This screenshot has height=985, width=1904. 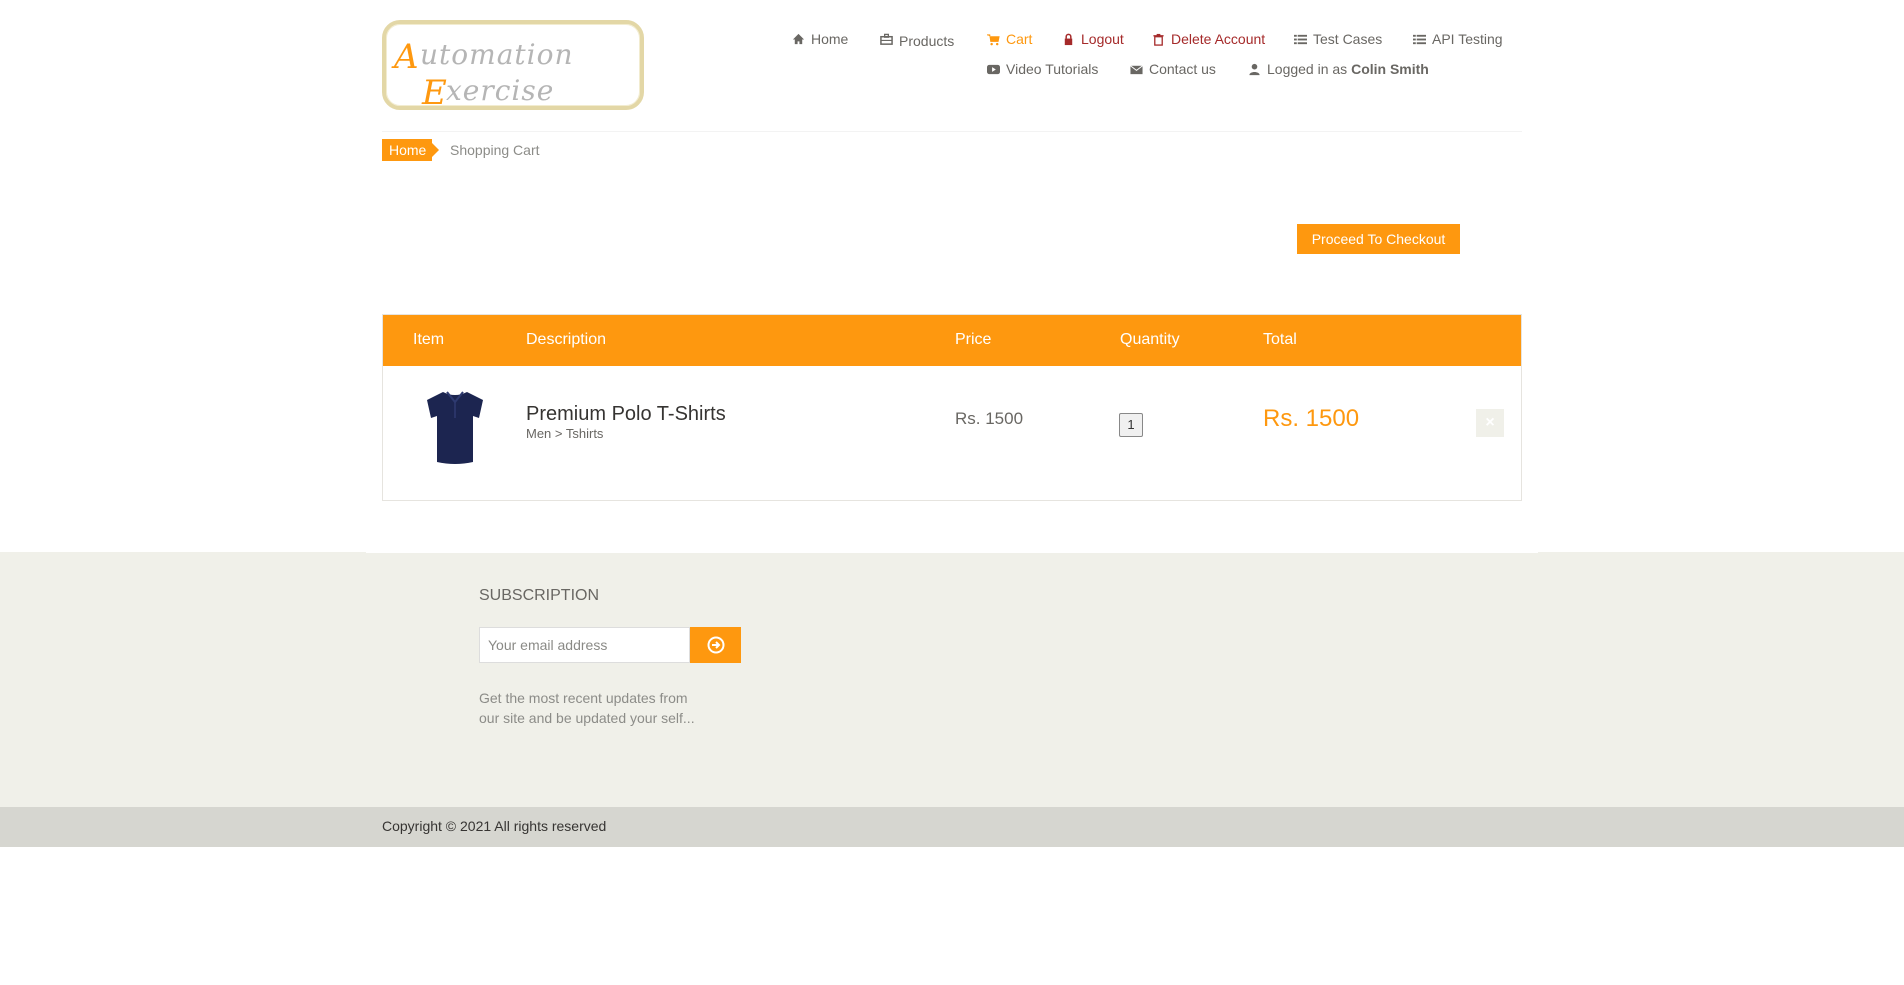 I want to click on nav-logged-in-as: Logged in as Colin Smith, so click(x=1338, y=69).